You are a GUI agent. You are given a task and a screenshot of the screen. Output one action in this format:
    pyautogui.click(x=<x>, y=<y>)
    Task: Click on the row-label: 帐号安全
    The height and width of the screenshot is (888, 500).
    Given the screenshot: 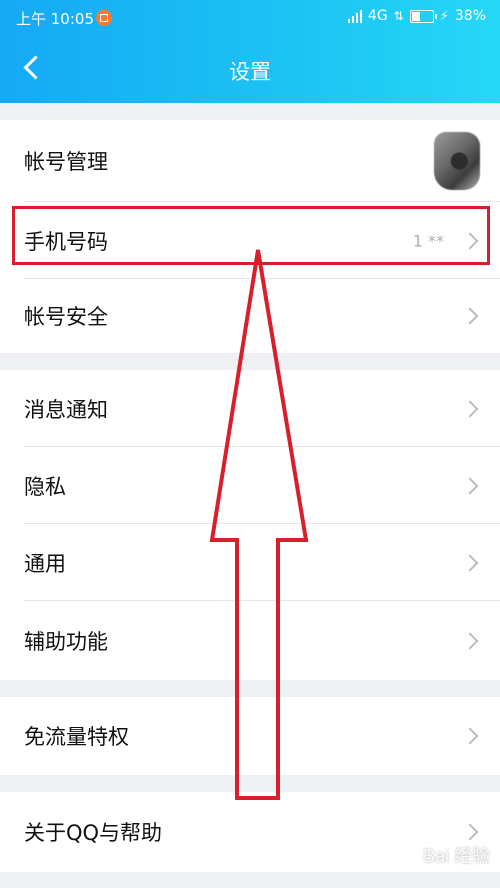 What is the action you would take?
    pyautogui.click(x=66, y=317)
    